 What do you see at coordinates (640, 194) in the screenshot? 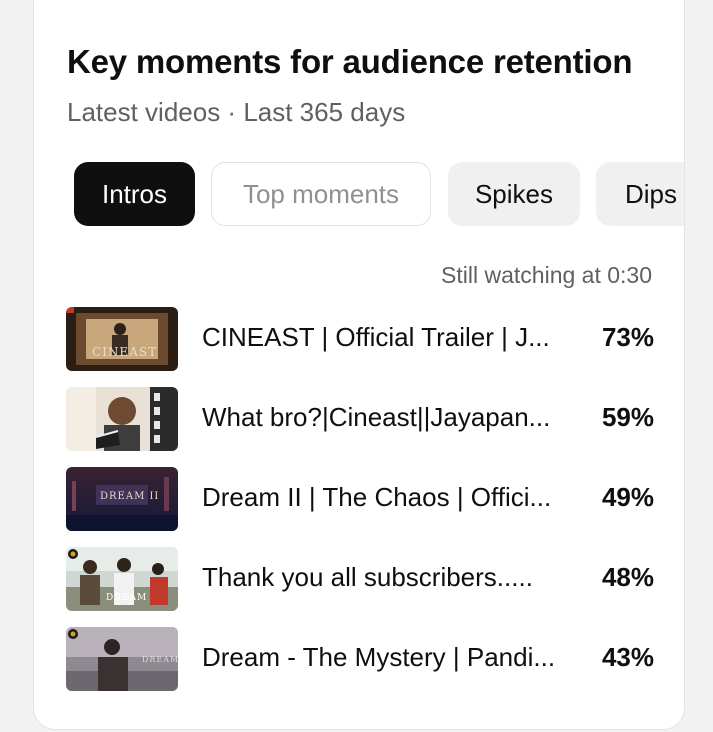
I see `chip-dips: Dips` at bounding box center [640, 194].